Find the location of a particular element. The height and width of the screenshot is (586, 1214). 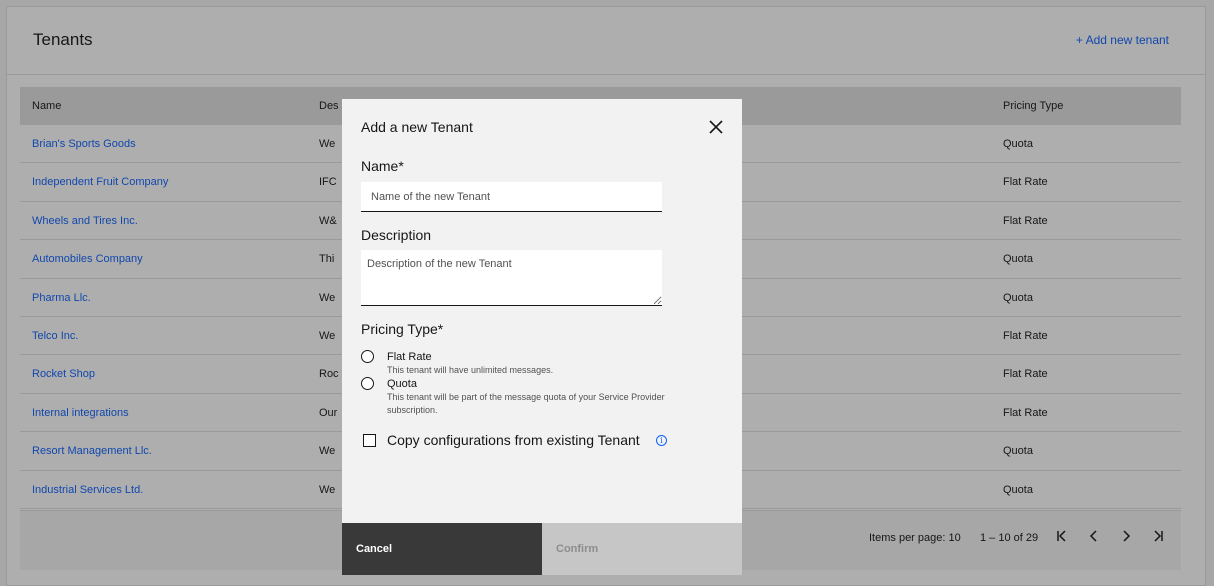

name-input is located at coordinates (511, 197).